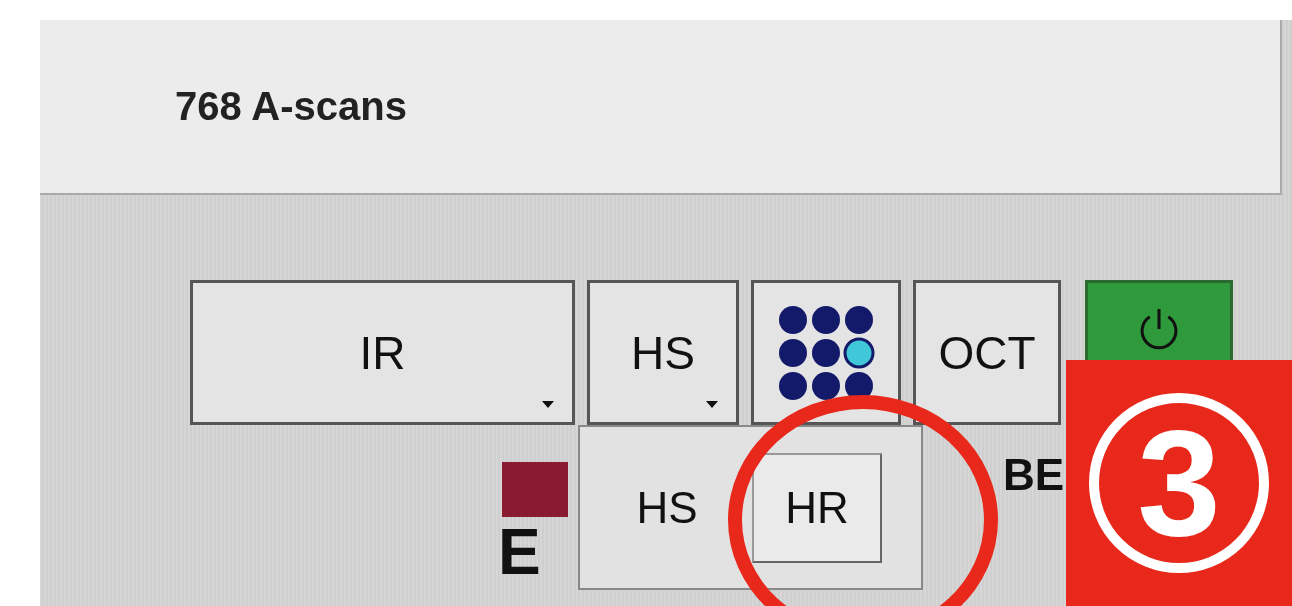 Image resolution: width=1292 pixels, height=606 pixels. Describe the element at coordinates (1179, 483) in the screenshot. I see `step-number: 3` at that location.